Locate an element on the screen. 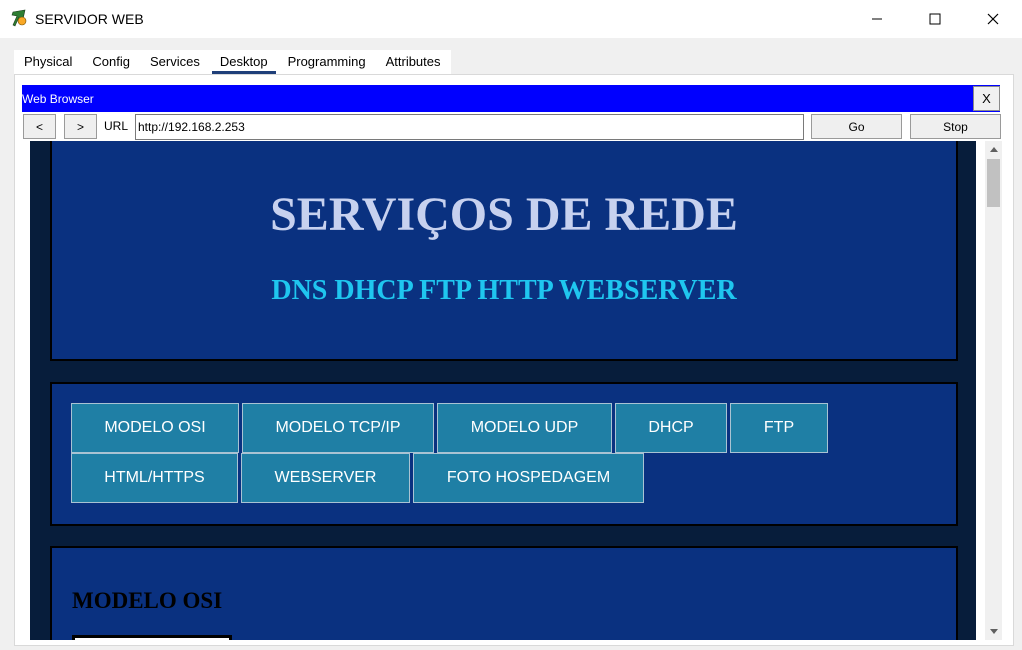 This screenshot has height=650, width=1022. tab-services: Services is located at coordinates (175, 62).